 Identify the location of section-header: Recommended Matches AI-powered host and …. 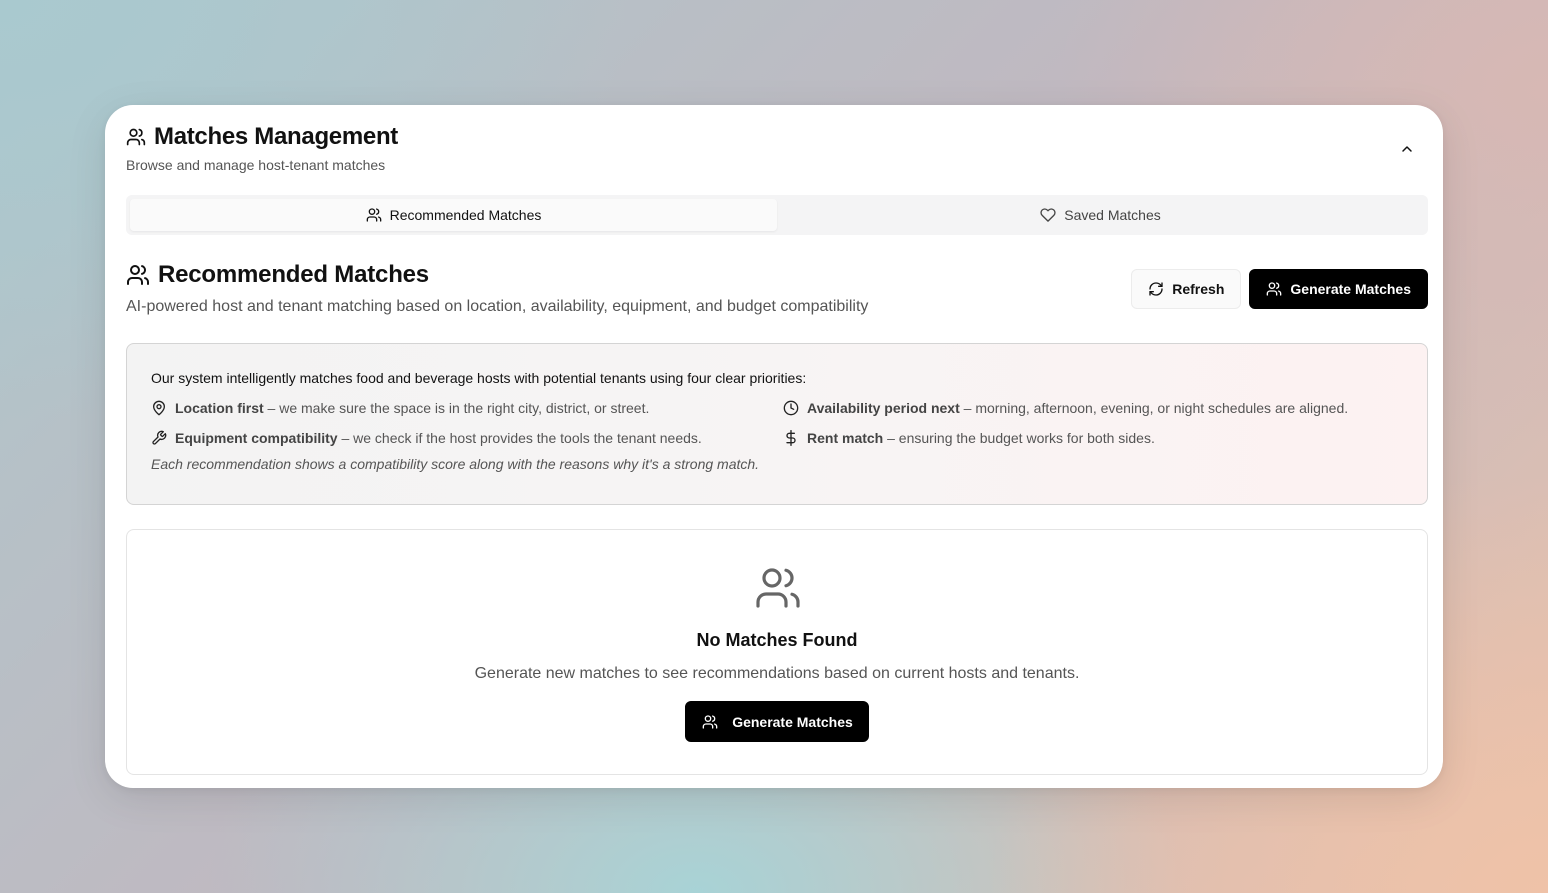
(497, 288).